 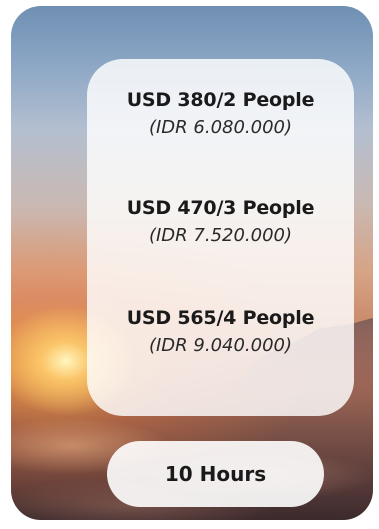 I want to click on price-option-2-people: USD 380/2 People (IDR 6.080.000), so click(x=220, y=114).